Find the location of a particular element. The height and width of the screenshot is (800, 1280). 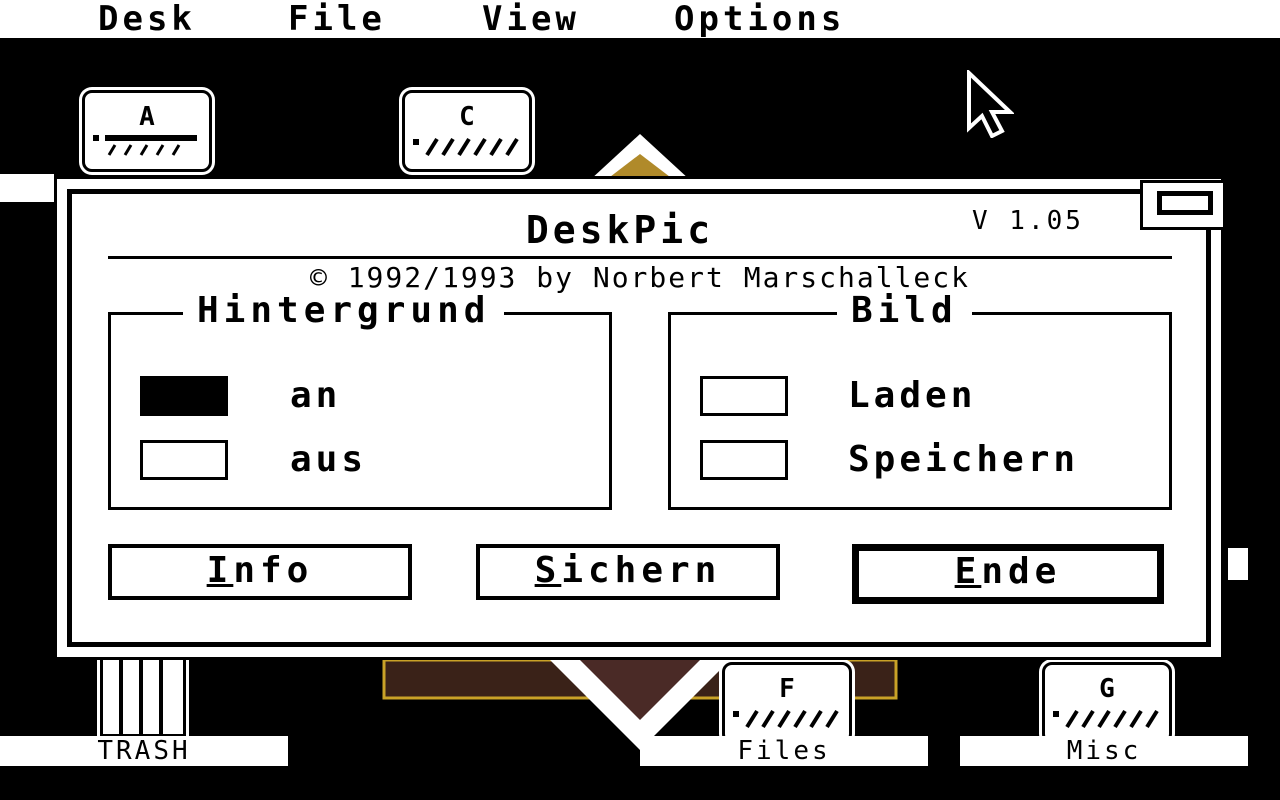

files-label: Files is located at coordinates (784, 751).